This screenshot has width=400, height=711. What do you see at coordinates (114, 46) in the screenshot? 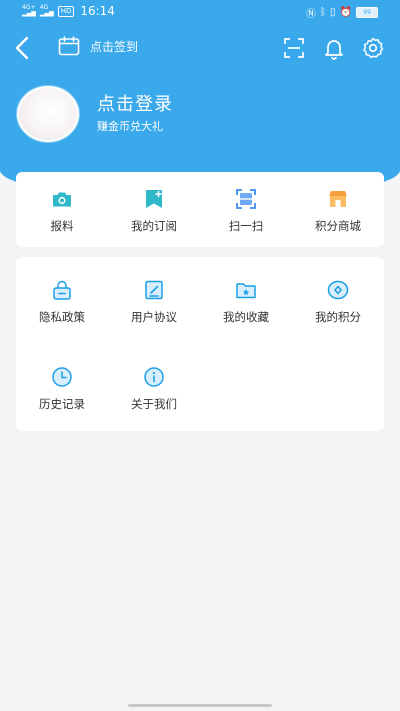
I see `sign-in-label: 点击签到` at bounding box center [114, 46].